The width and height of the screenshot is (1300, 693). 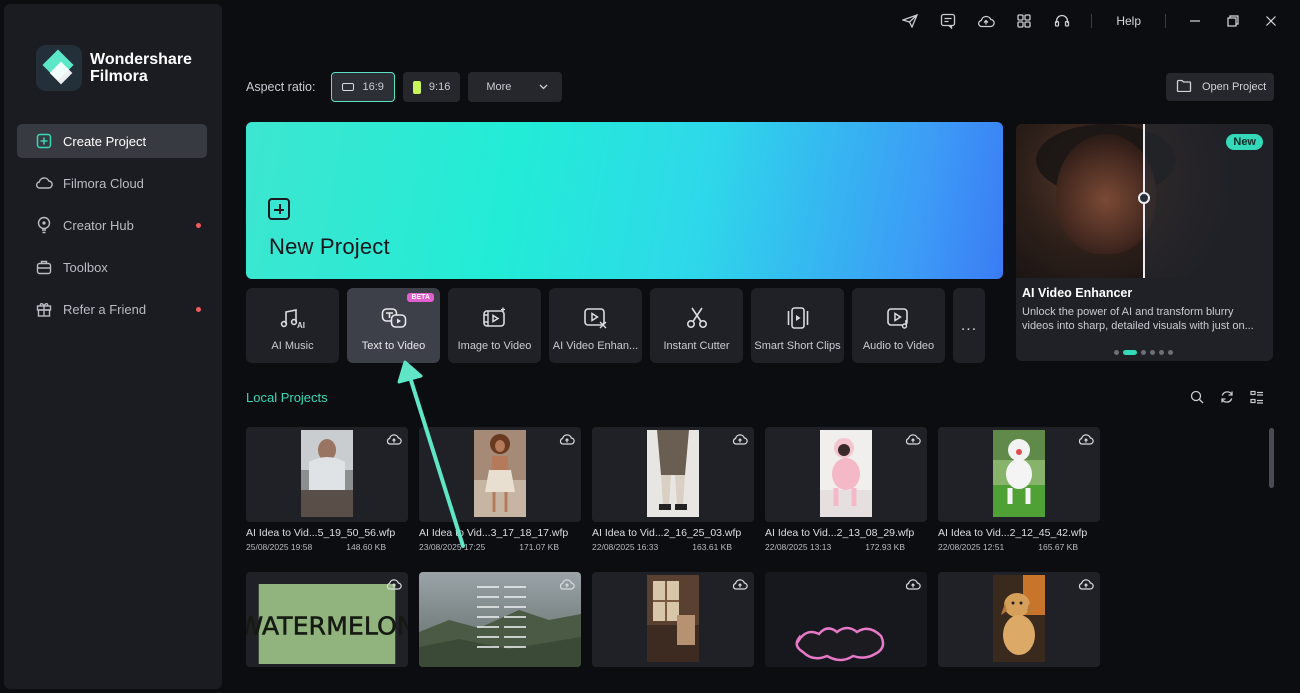 What do you see at coordinates (1058, 547) in the screenshot?
I see `project-size: 165.67 KB` at bounding box center [1058, 547].